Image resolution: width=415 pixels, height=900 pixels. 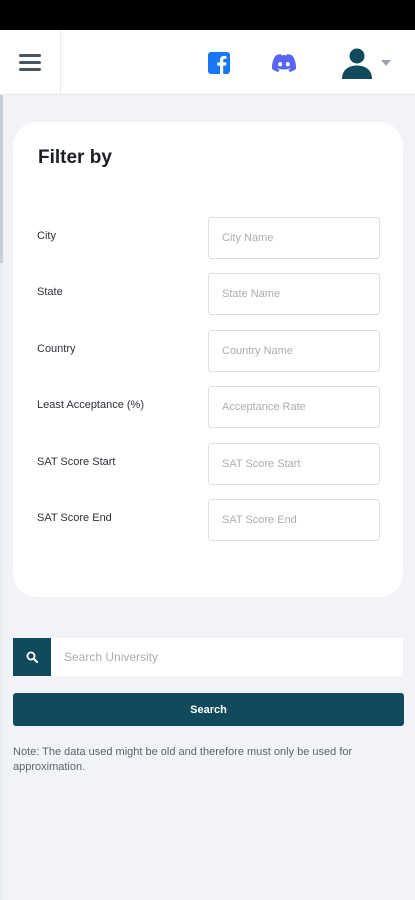 What do you see at coordinates (207, 15) in the screenshot?
I see `status-bar` at bounding box center [207, 15].